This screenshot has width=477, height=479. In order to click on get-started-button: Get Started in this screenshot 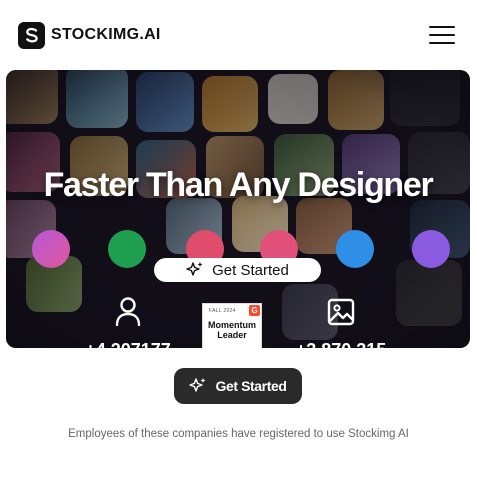, I will do `click(238, 386)`.